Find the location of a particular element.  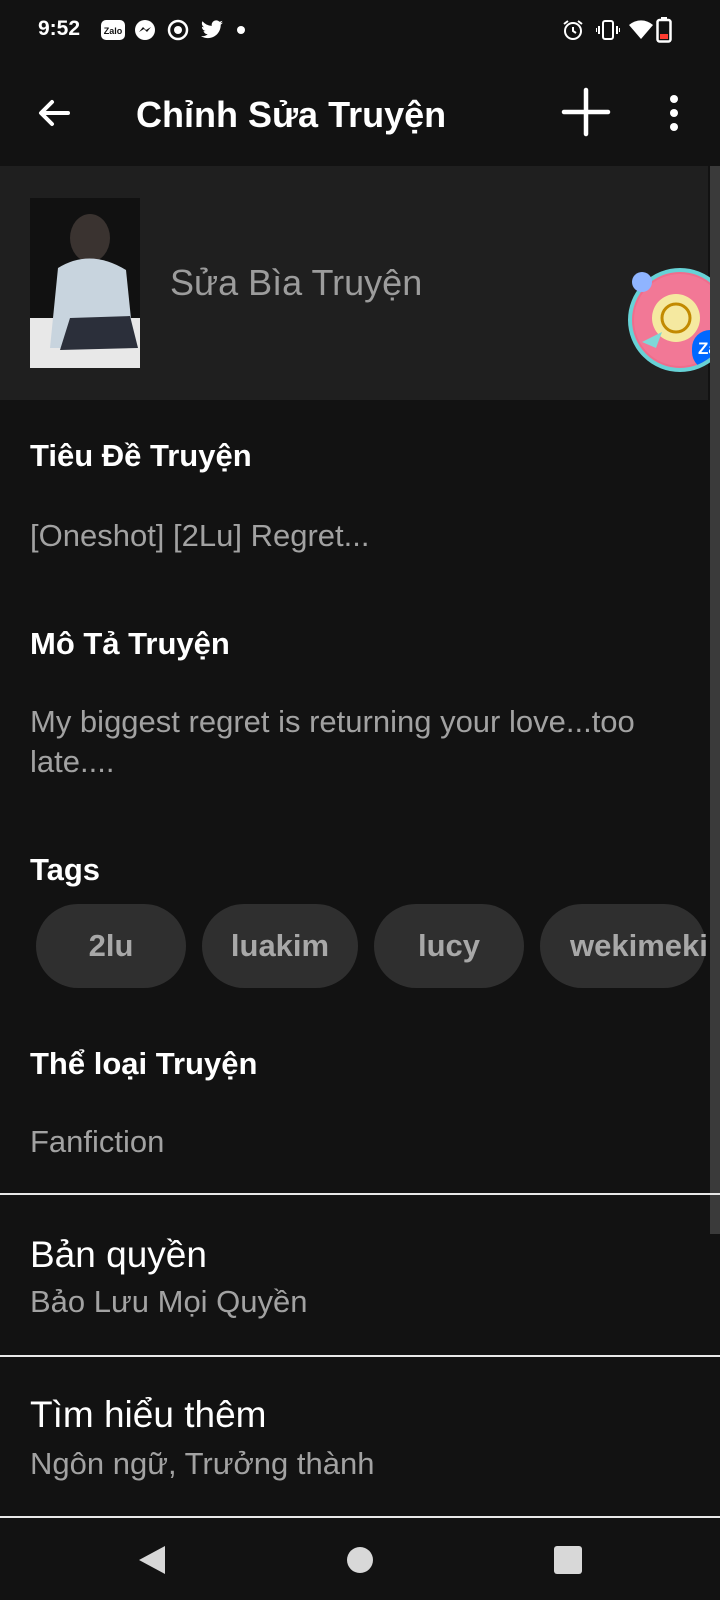

tags-list: 2lu luakim lucy wekimeki is located at coordinates (372, 946).